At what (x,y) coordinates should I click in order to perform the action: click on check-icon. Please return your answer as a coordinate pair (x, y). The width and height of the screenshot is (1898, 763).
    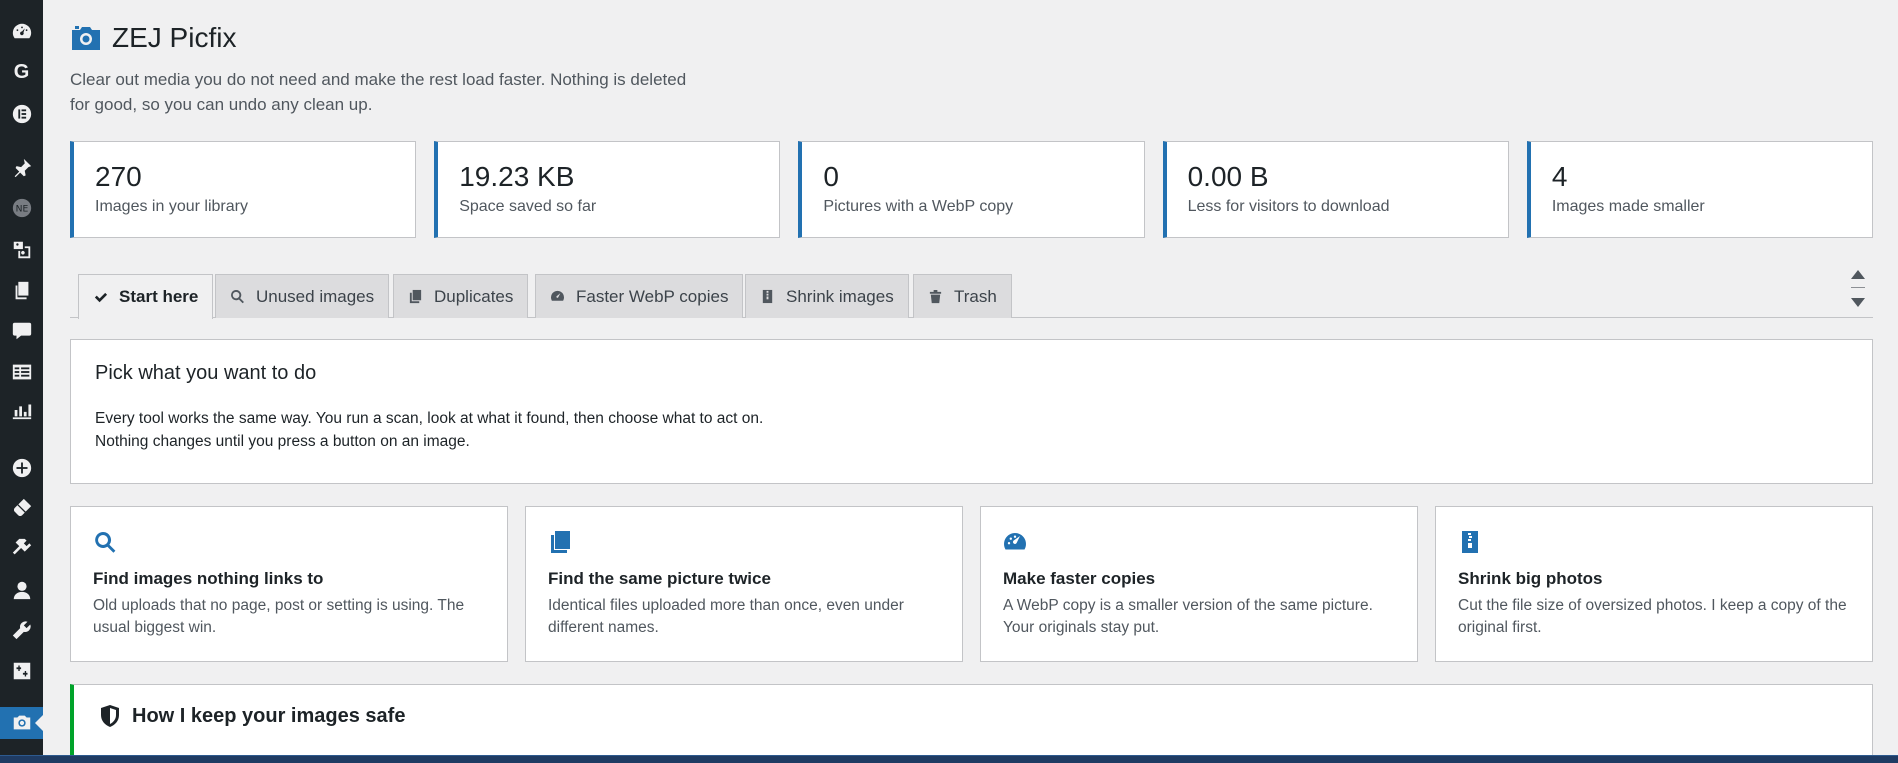
    Looking at the image, I should click on (101, 297).